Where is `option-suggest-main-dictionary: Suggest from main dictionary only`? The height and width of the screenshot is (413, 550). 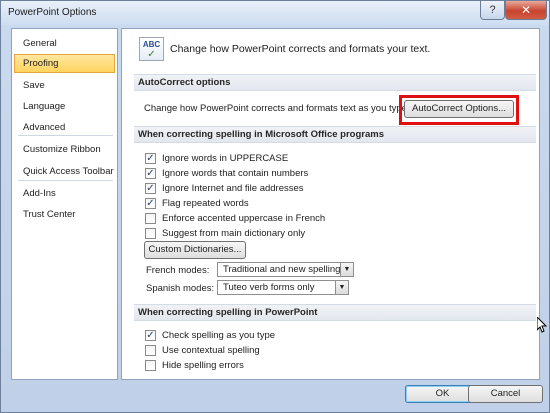
option-suggest-main-dictionary: Suggest from main dictionary only is located at coordinates (225, 233).